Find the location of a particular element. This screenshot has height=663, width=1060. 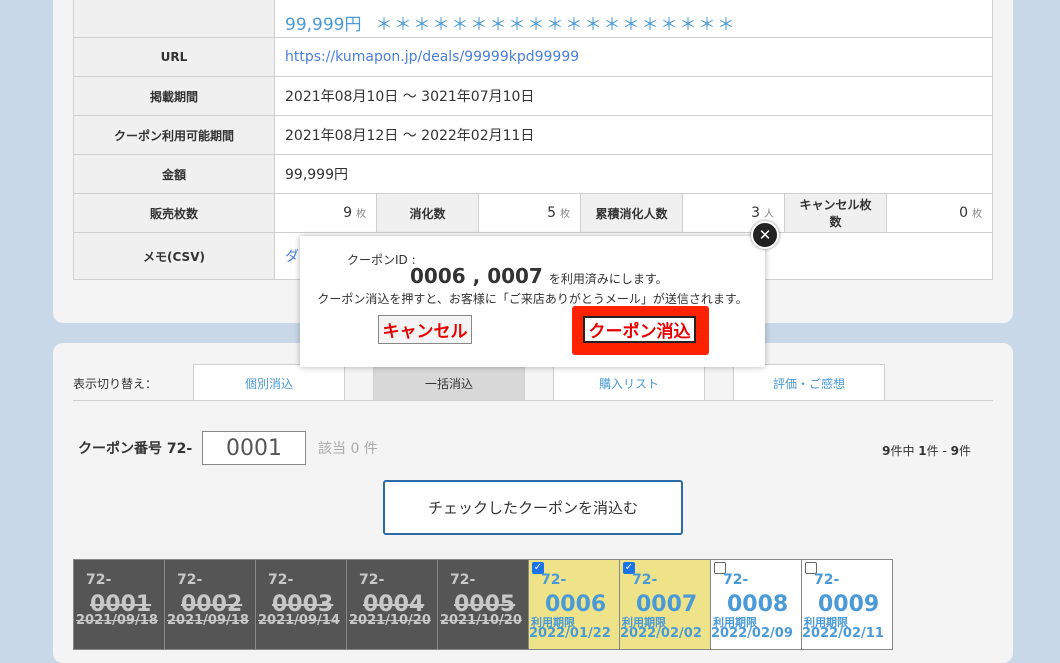

email-notice: クーポン消込を押すと、お客様に「ご来店ありがとうメール」が送信されます。 is located at coordinates (532, 299).